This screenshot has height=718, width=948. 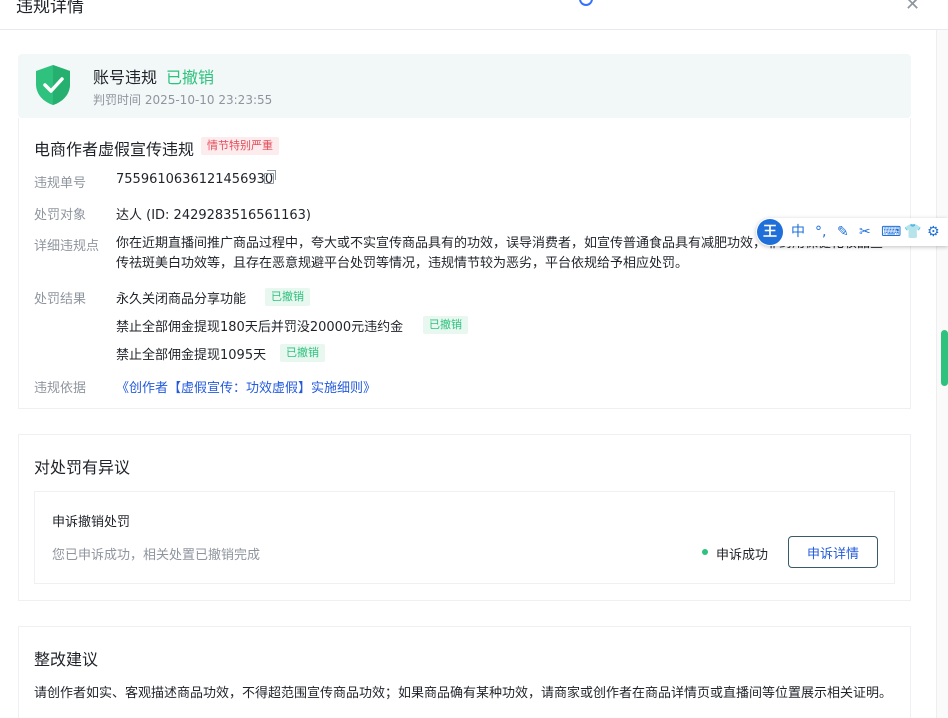 I want to click on ime-screenshot-icon: ✂, so click(x=865, y=232).